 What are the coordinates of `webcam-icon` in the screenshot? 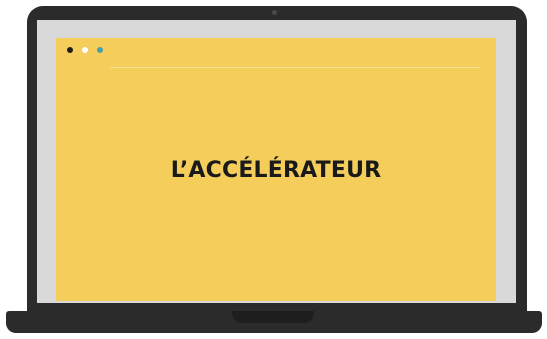 It's located at (274, 12).